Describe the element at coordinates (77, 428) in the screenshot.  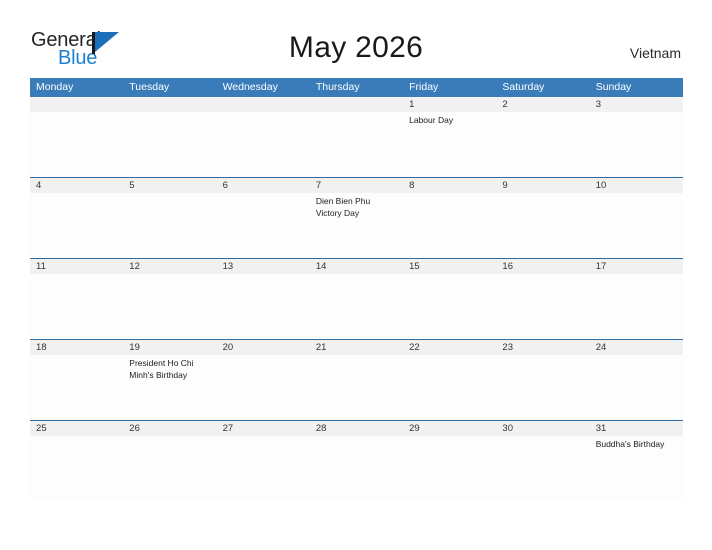
I see `day-number-strip: 25` at that location.